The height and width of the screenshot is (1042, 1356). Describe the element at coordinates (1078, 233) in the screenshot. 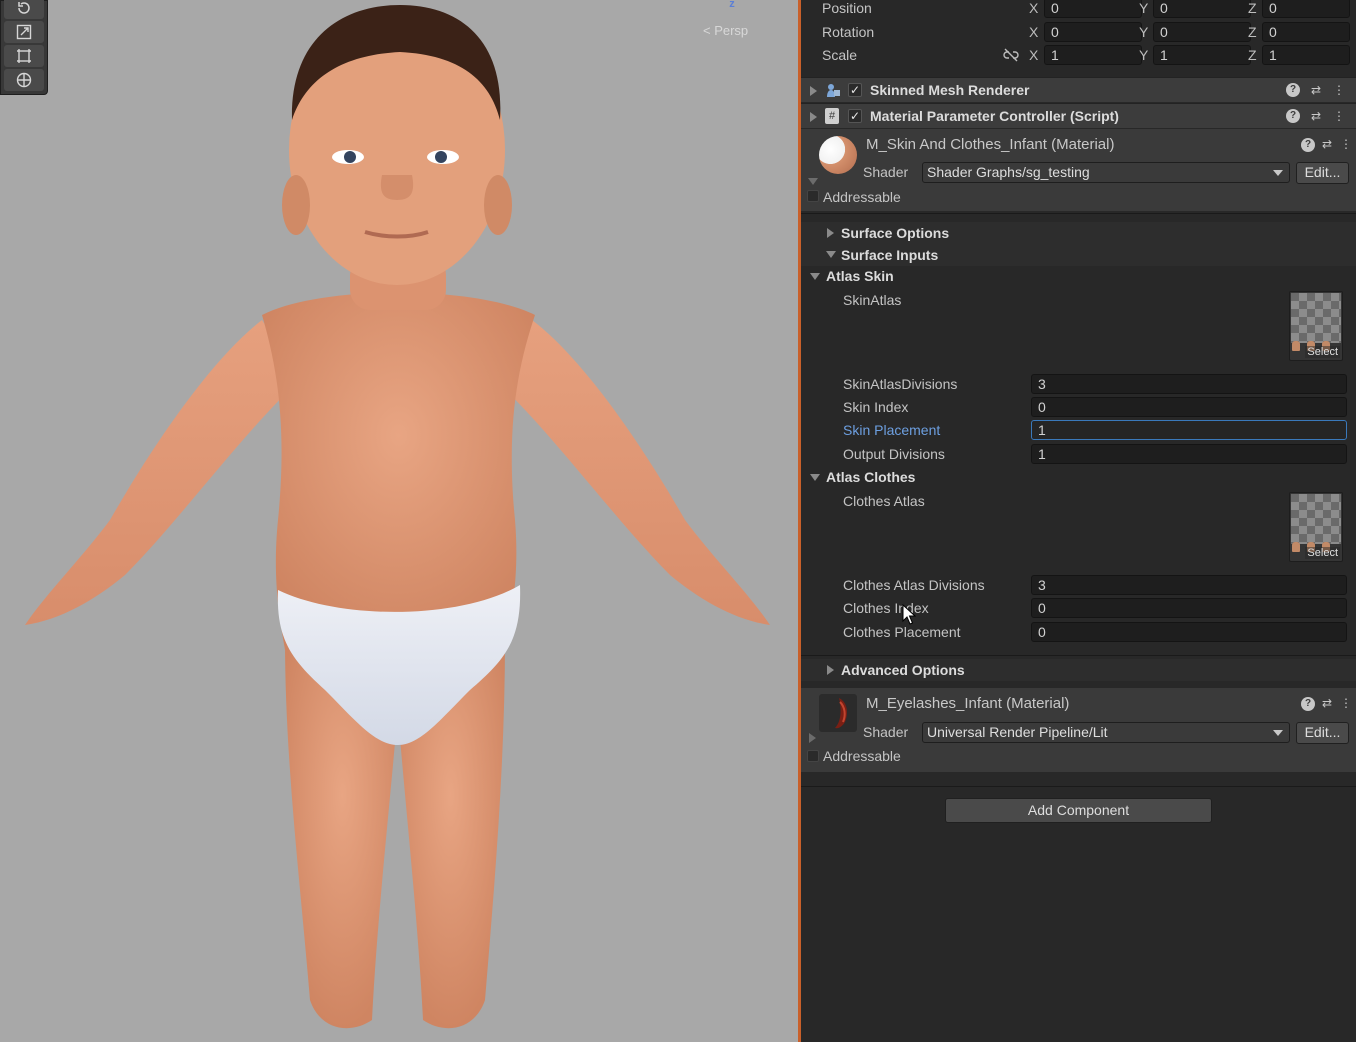

I see `foldout-surface-options: Surface Options` at that location.